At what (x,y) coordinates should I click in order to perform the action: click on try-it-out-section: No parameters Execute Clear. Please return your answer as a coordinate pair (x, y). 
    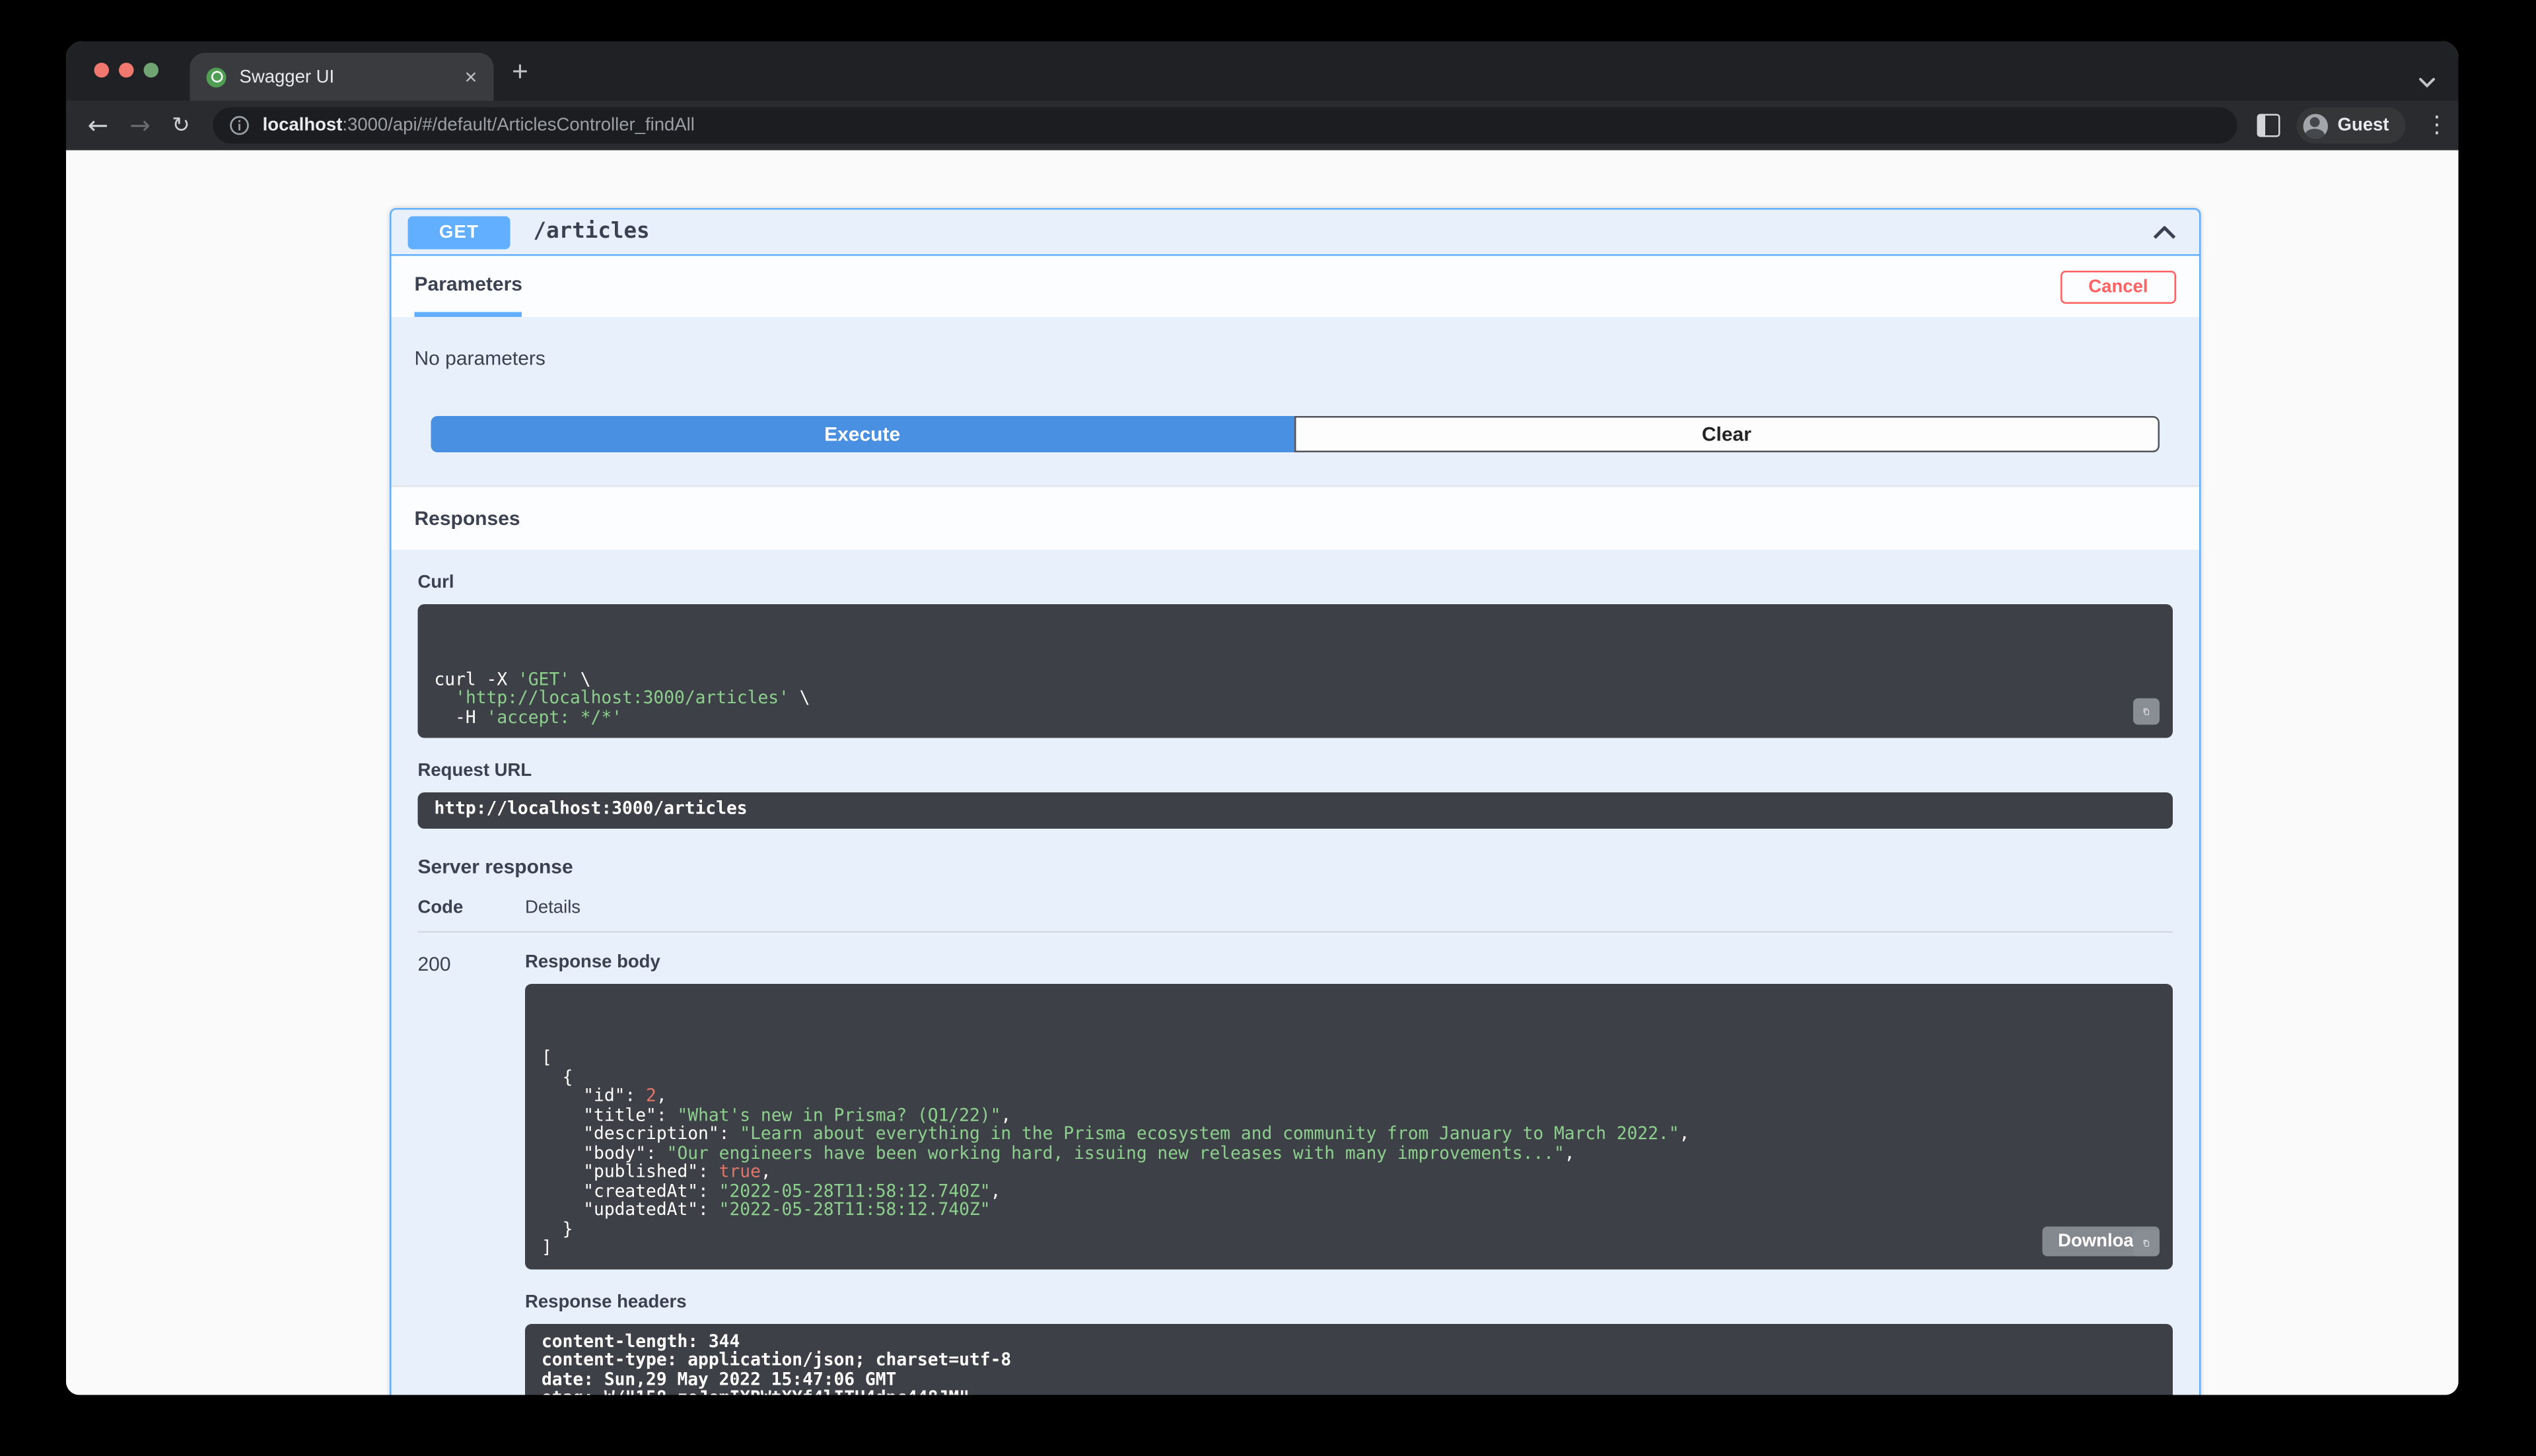
    Looking at the image, I should click on (1296, 401).